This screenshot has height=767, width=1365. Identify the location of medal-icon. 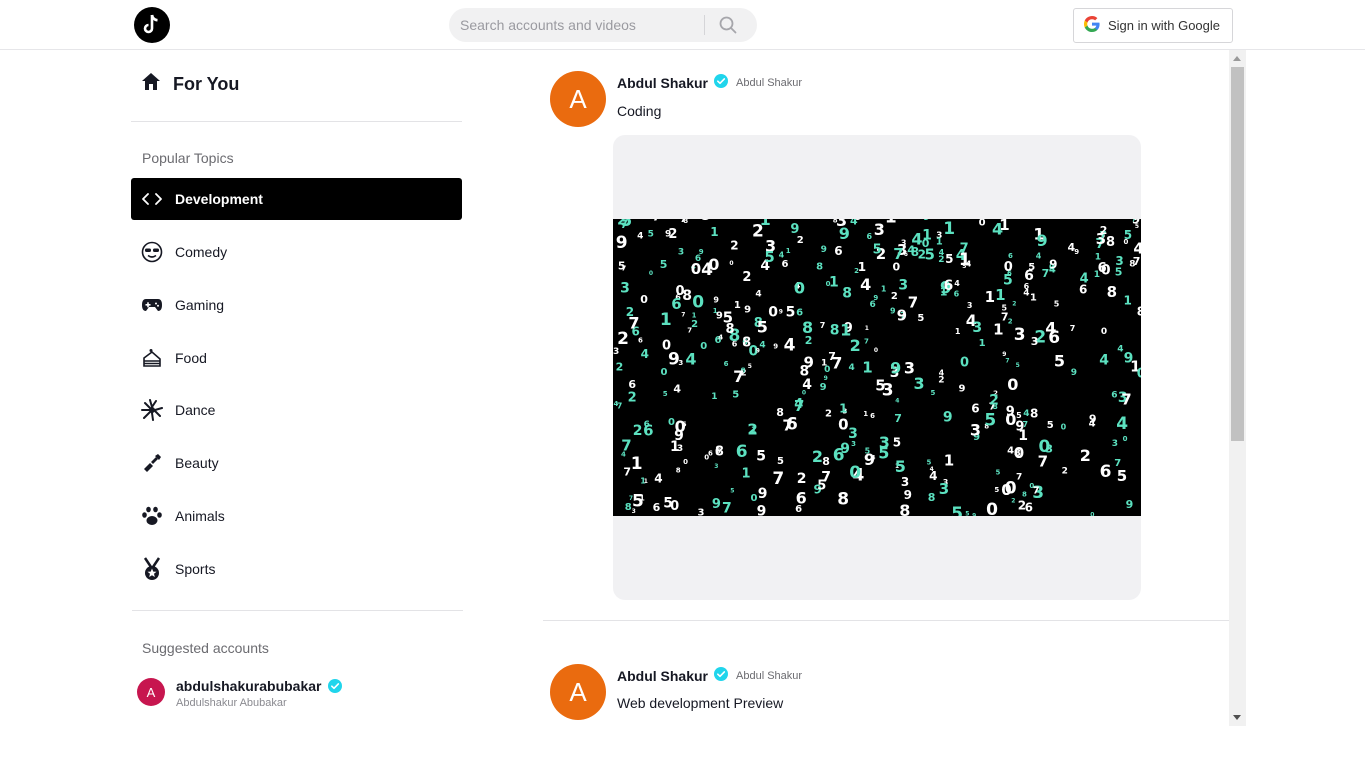
(152, 568).